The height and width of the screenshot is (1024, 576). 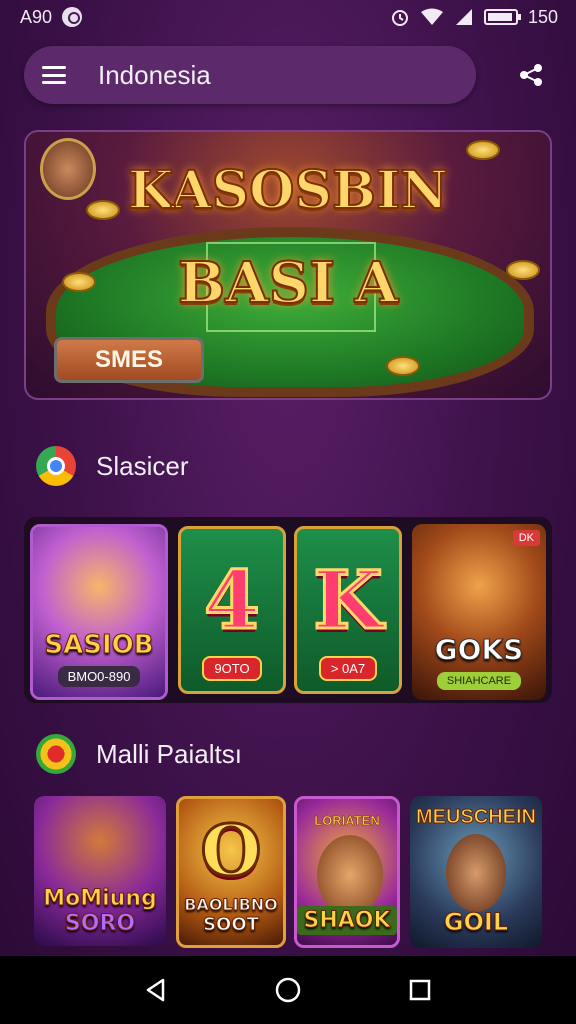 What do you see at coordinates (531, 75) in the screenshot?
I see `share-icon` at bounding box center [531, 75].